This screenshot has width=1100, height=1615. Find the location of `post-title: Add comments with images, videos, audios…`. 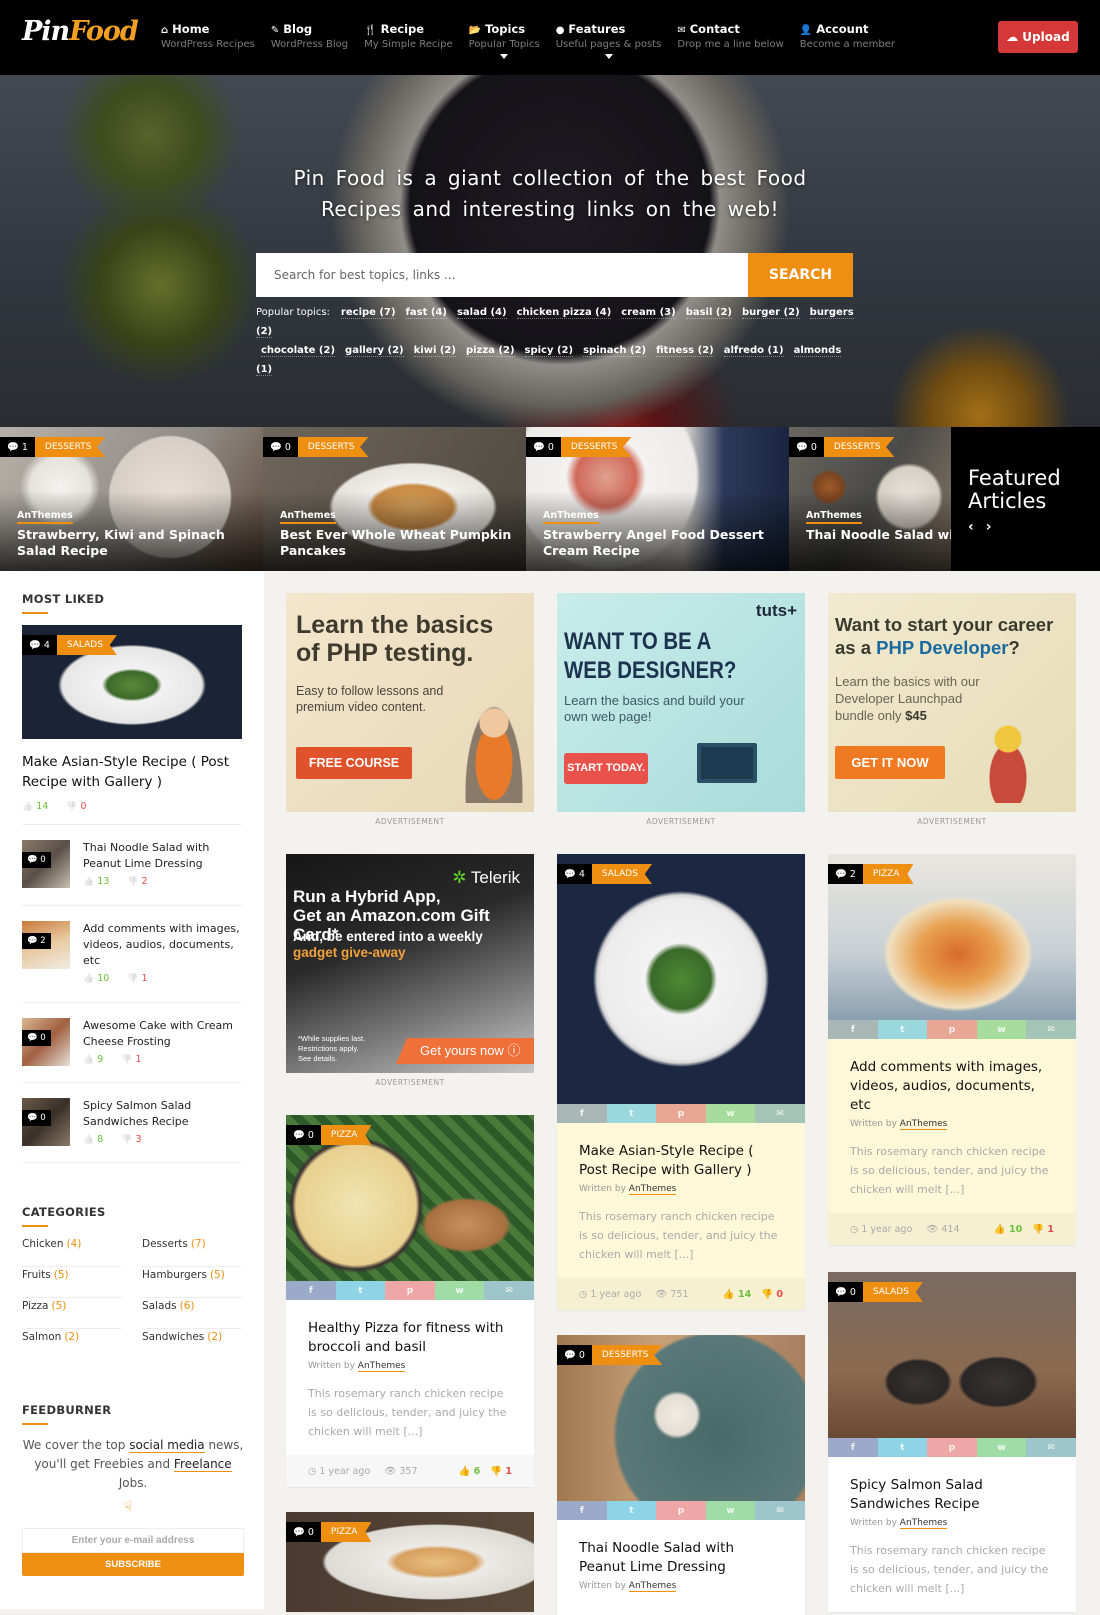

post-title: Add comments with images, videos, audios… is located at coordinates (163, 945).